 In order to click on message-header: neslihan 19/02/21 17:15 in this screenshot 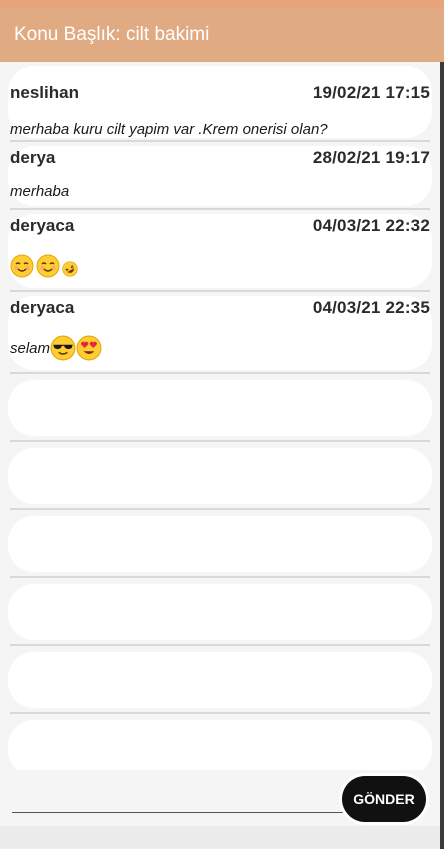, I will do `click(220, 93)`.